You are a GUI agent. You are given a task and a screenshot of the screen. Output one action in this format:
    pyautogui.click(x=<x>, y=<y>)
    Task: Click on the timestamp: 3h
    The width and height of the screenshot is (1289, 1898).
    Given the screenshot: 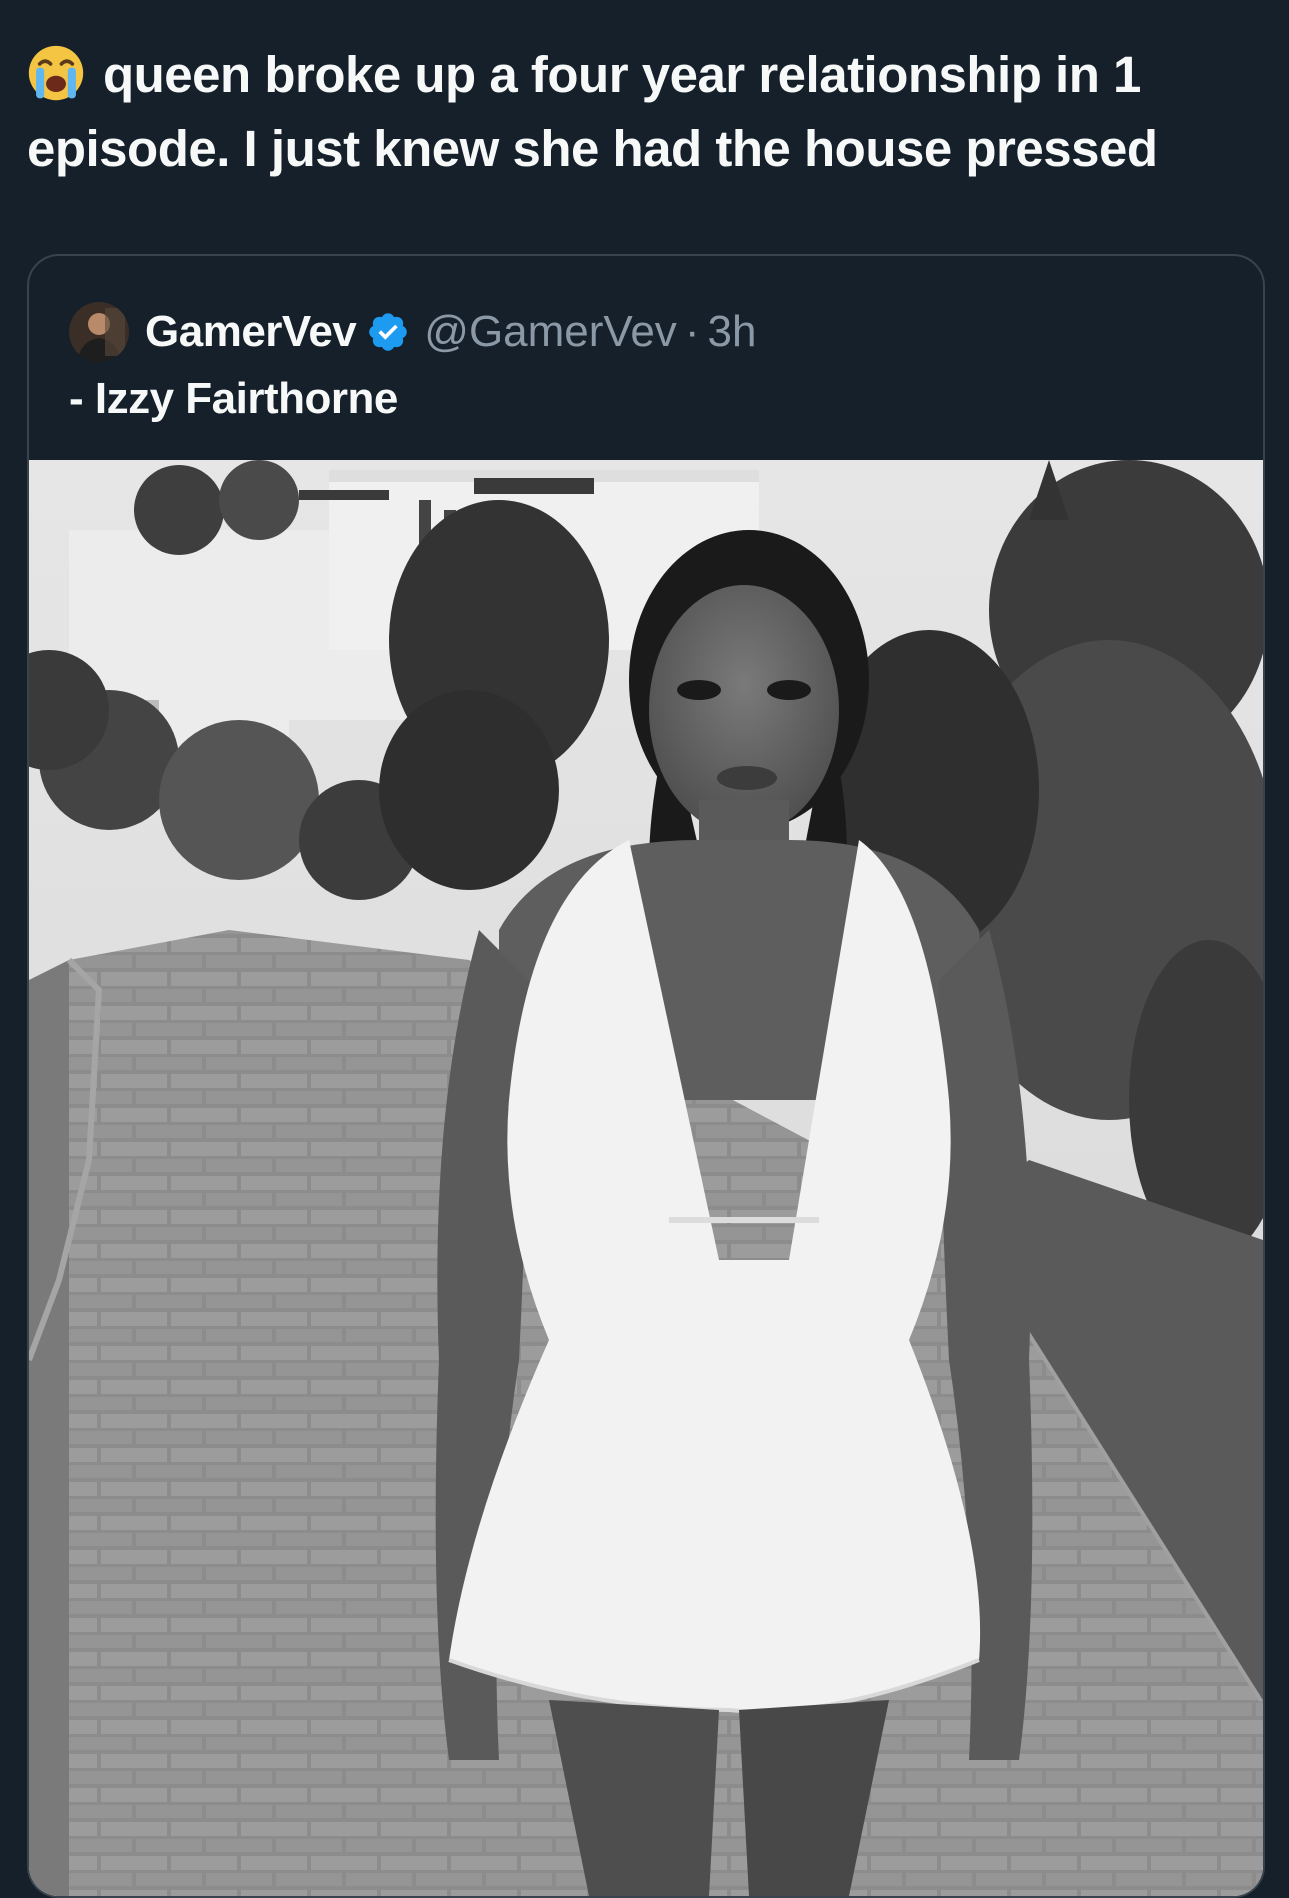 What is the action you would take?
    pyautogui.click(x=731, y=332)
    